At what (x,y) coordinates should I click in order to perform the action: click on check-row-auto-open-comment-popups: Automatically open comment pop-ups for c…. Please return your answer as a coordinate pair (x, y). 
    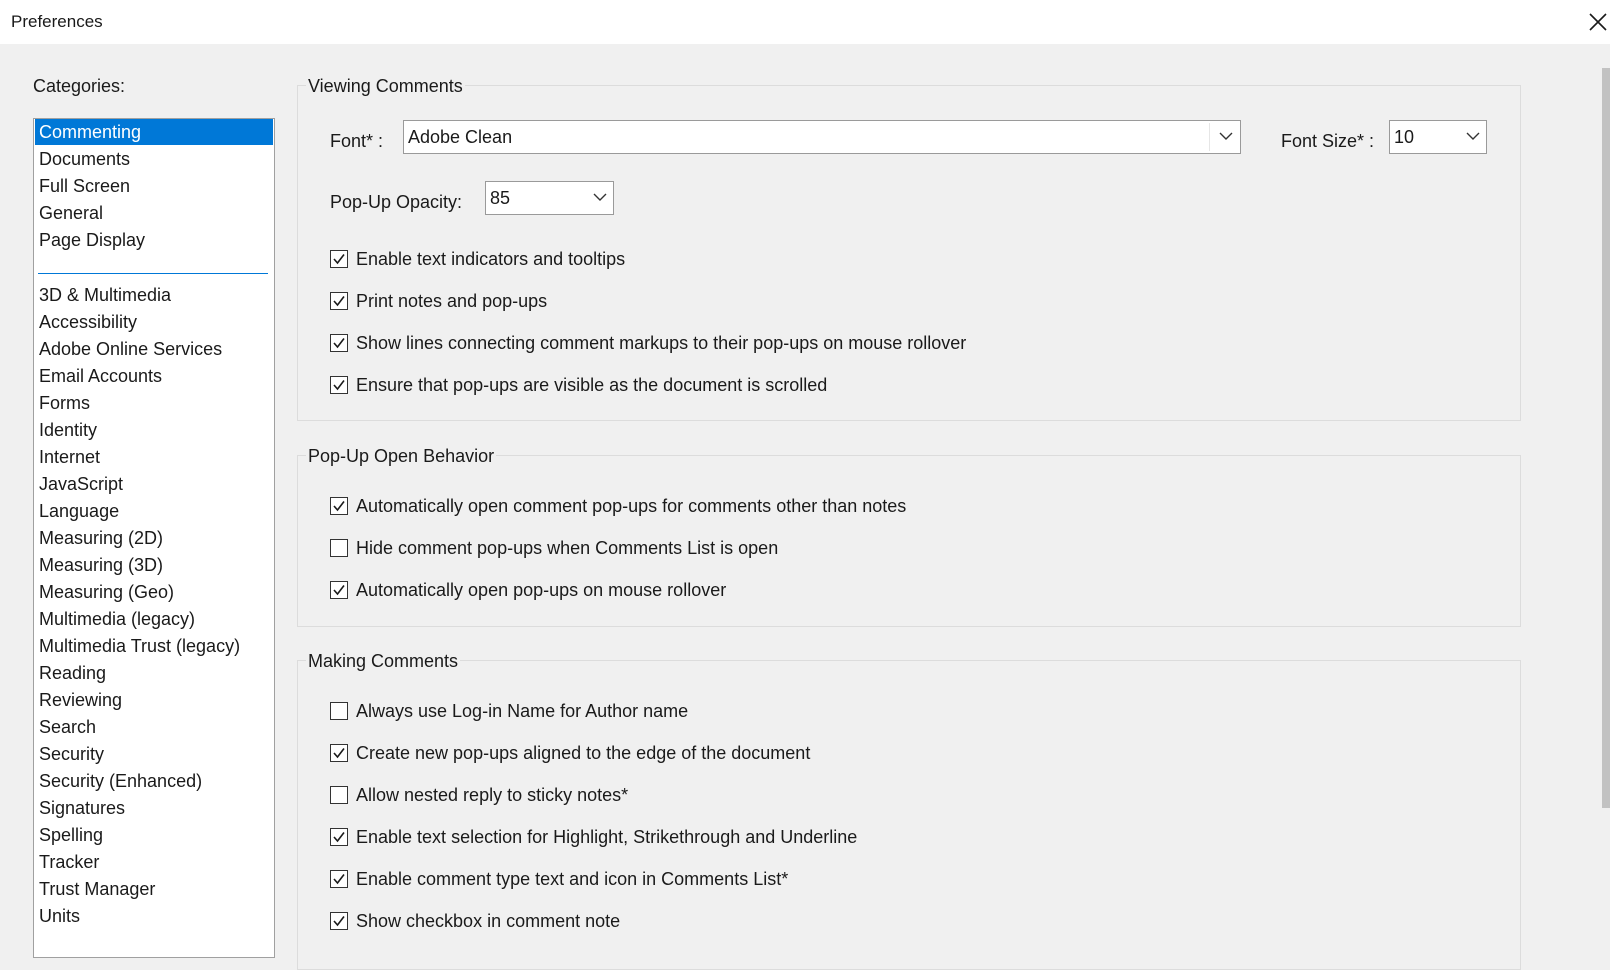
    Looking at the image, I should click on (618, 506).